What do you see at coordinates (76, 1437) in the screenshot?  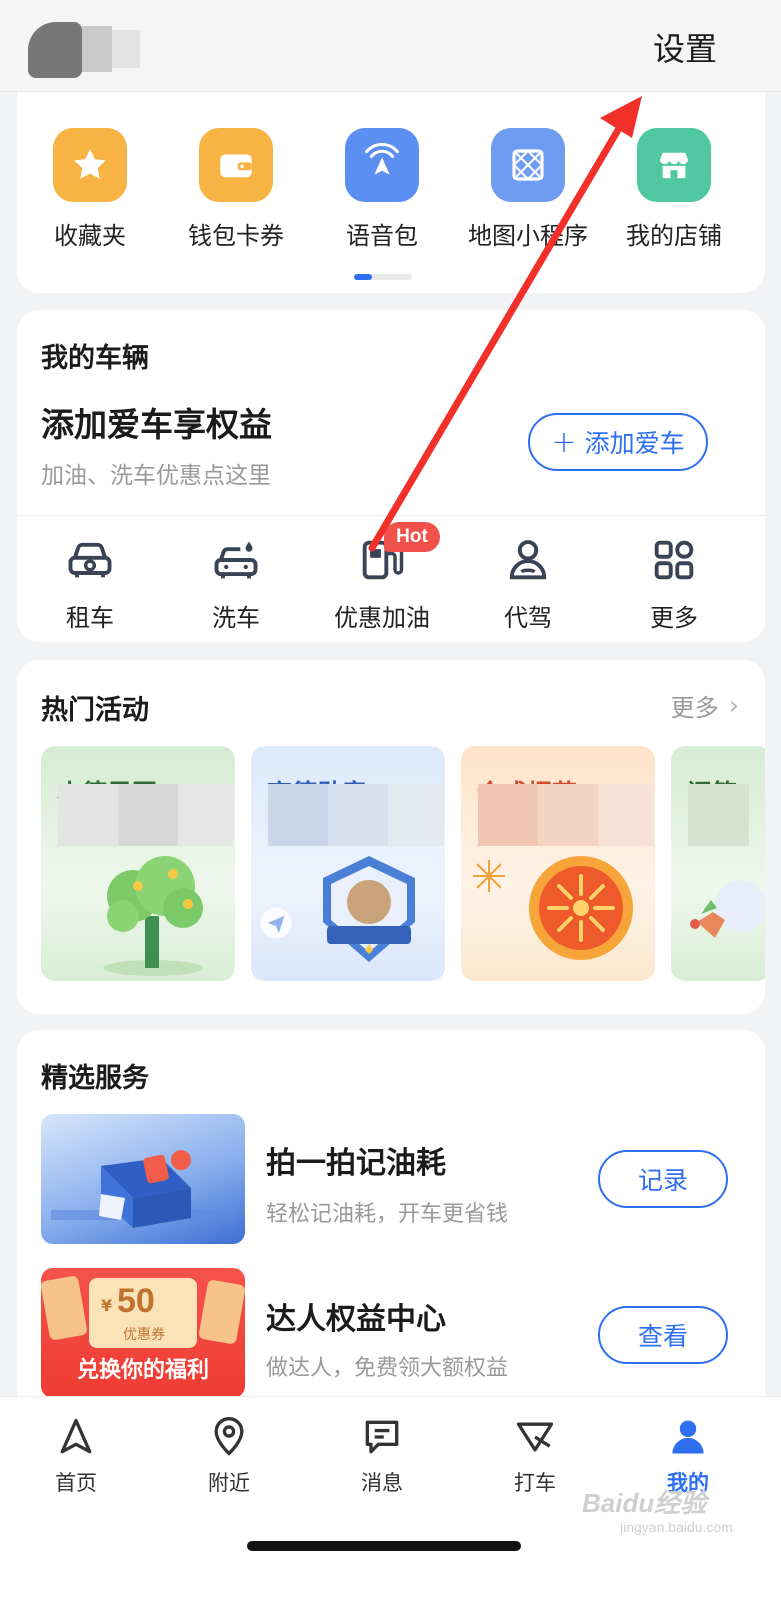 I see `navigation-arrow-icon` at bounding box center [76, 1437].